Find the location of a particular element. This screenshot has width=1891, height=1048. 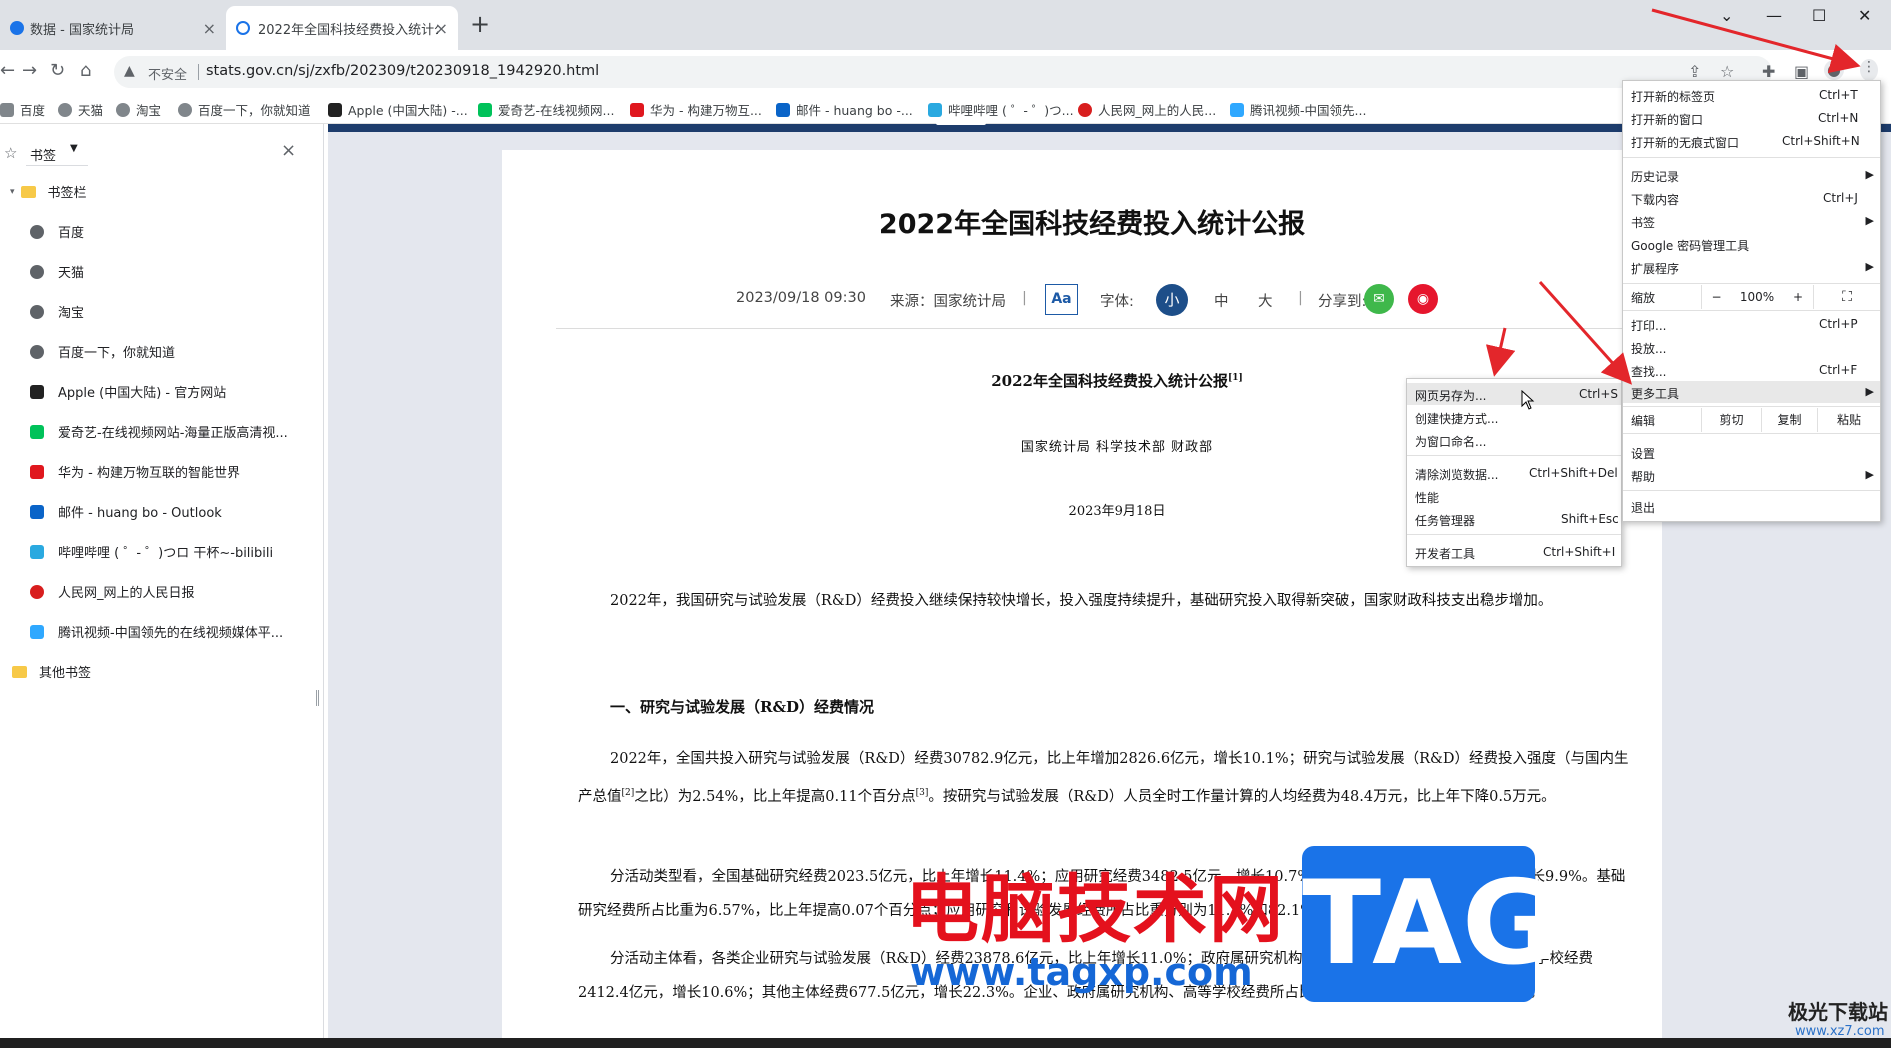

arrow-to-save-page is located at coordinates (1500, 352).